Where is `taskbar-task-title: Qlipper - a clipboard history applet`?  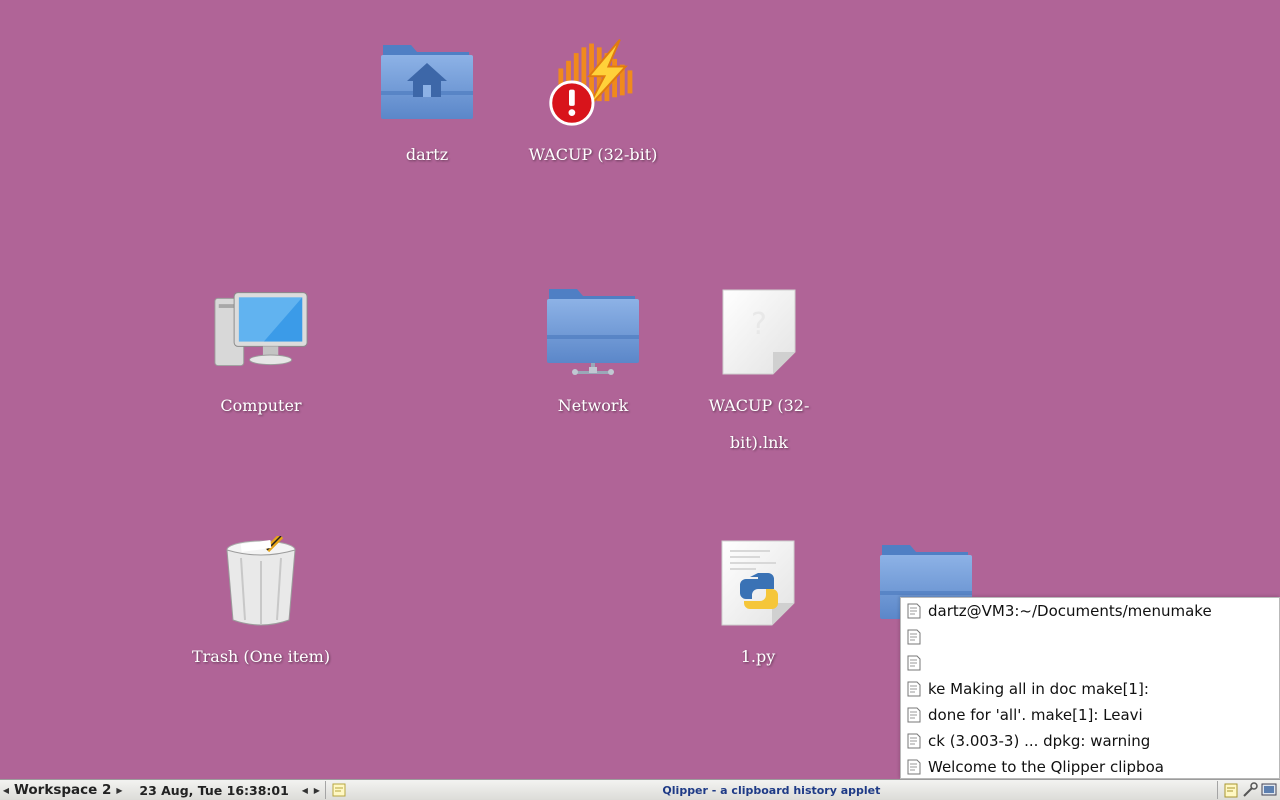 taskbar-task-title: Qlipper - a clipboard history applet is located at coordinates (771, 790).